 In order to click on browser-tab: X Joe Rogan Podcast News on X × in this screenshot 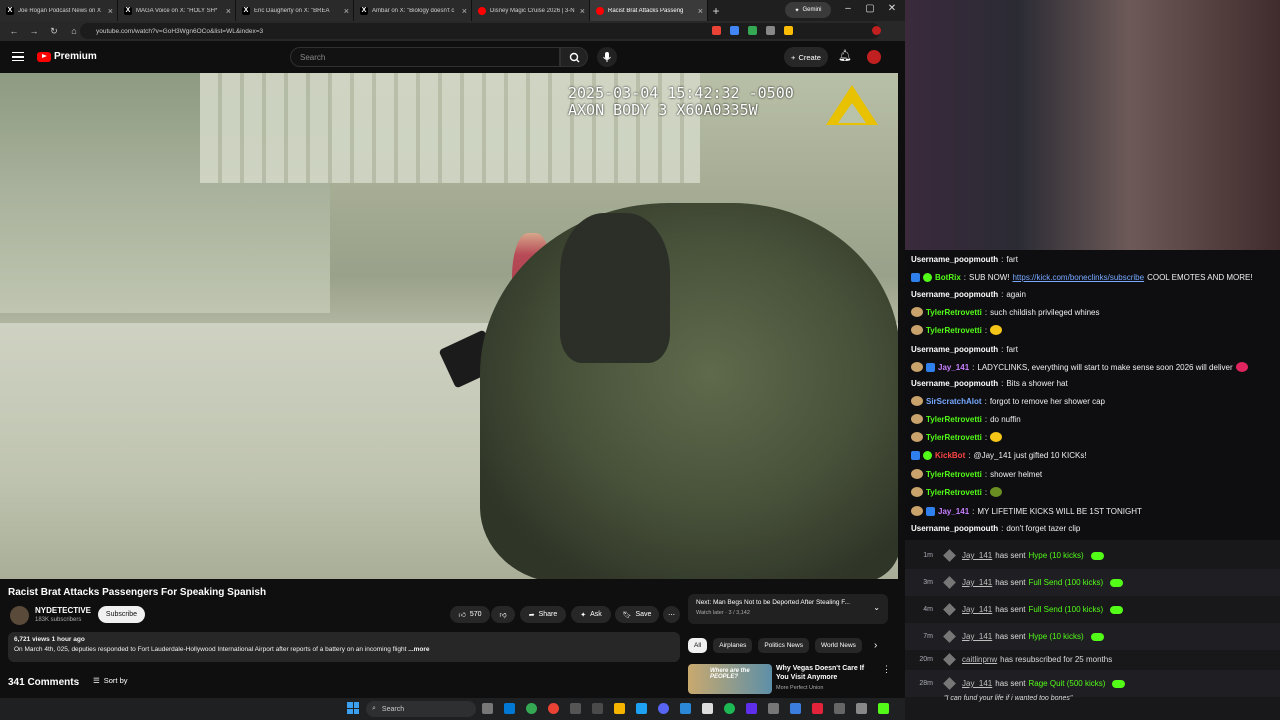, I will do `click(59, 10)`.